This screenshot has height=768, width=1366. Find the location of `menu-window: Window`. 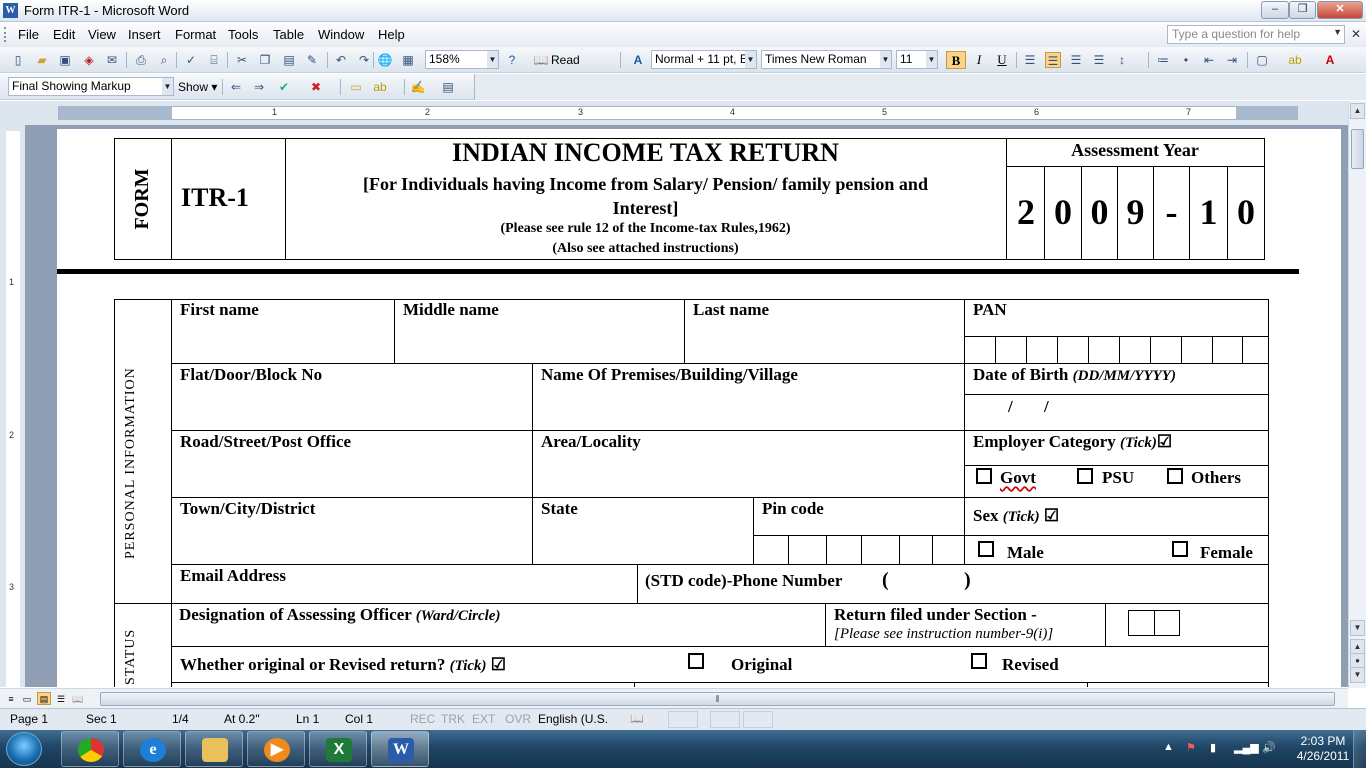

menu-window: Window is located at coordinates (341, 34).